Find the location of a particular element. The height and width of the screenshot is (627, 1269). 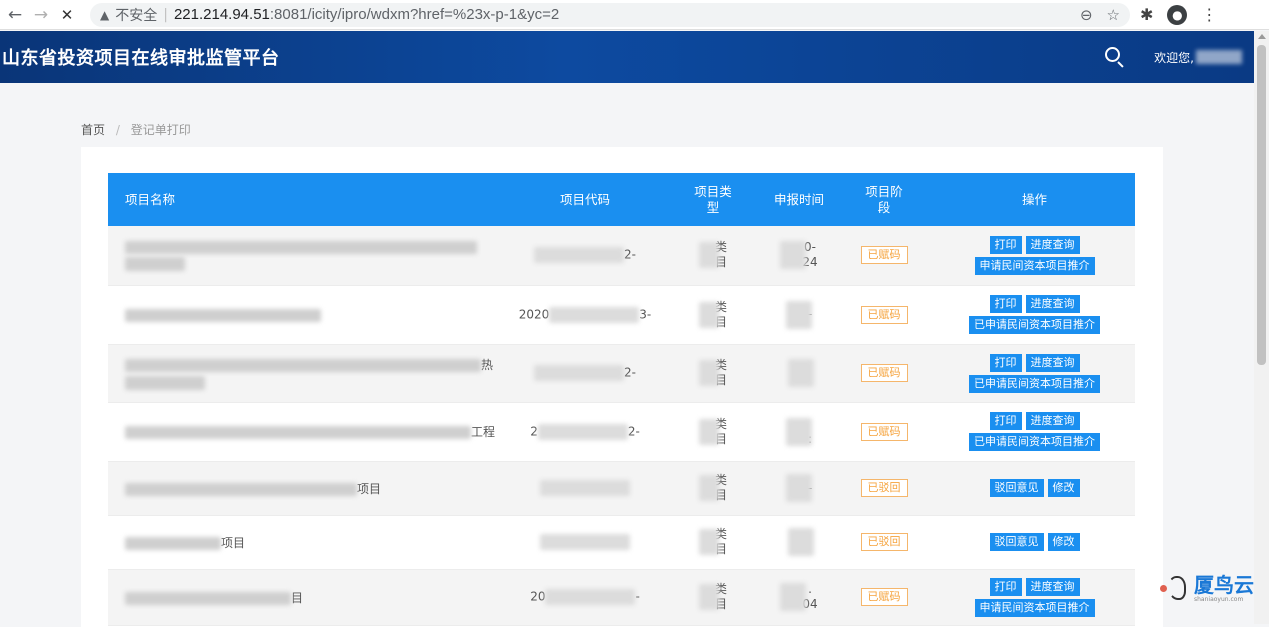

site-title: 山东省投资项目在线审批监管平台 is located at coordinates (140, 57).